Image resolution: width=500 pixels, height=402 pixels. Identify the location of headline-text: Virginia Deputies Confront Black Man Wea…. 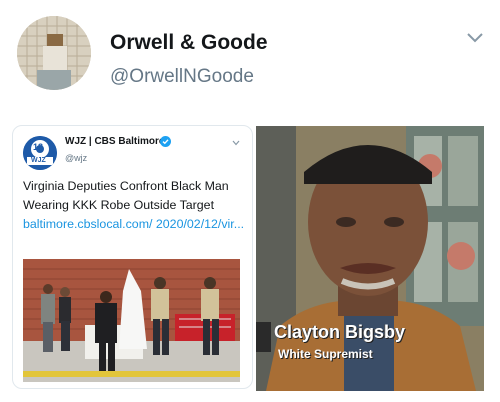
(126, 195).